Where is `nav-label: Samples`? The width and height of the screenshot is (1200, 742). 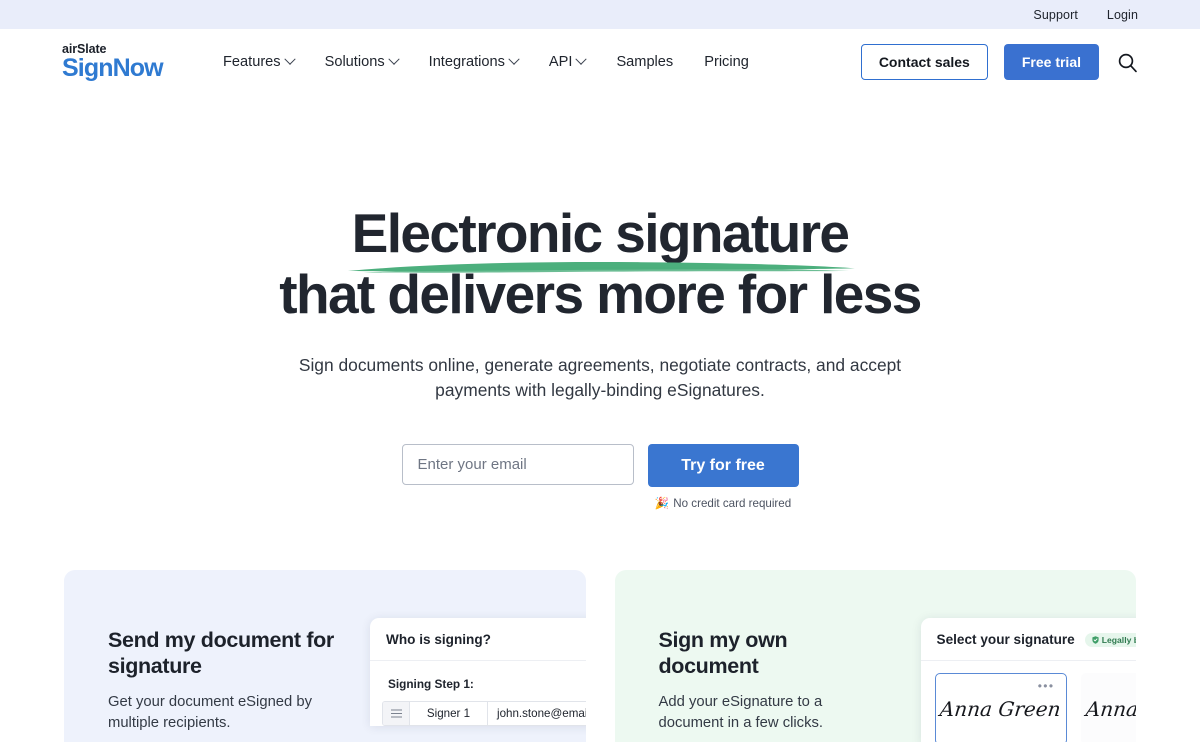 nav-label: Samples is located at coordinates (645, 62).